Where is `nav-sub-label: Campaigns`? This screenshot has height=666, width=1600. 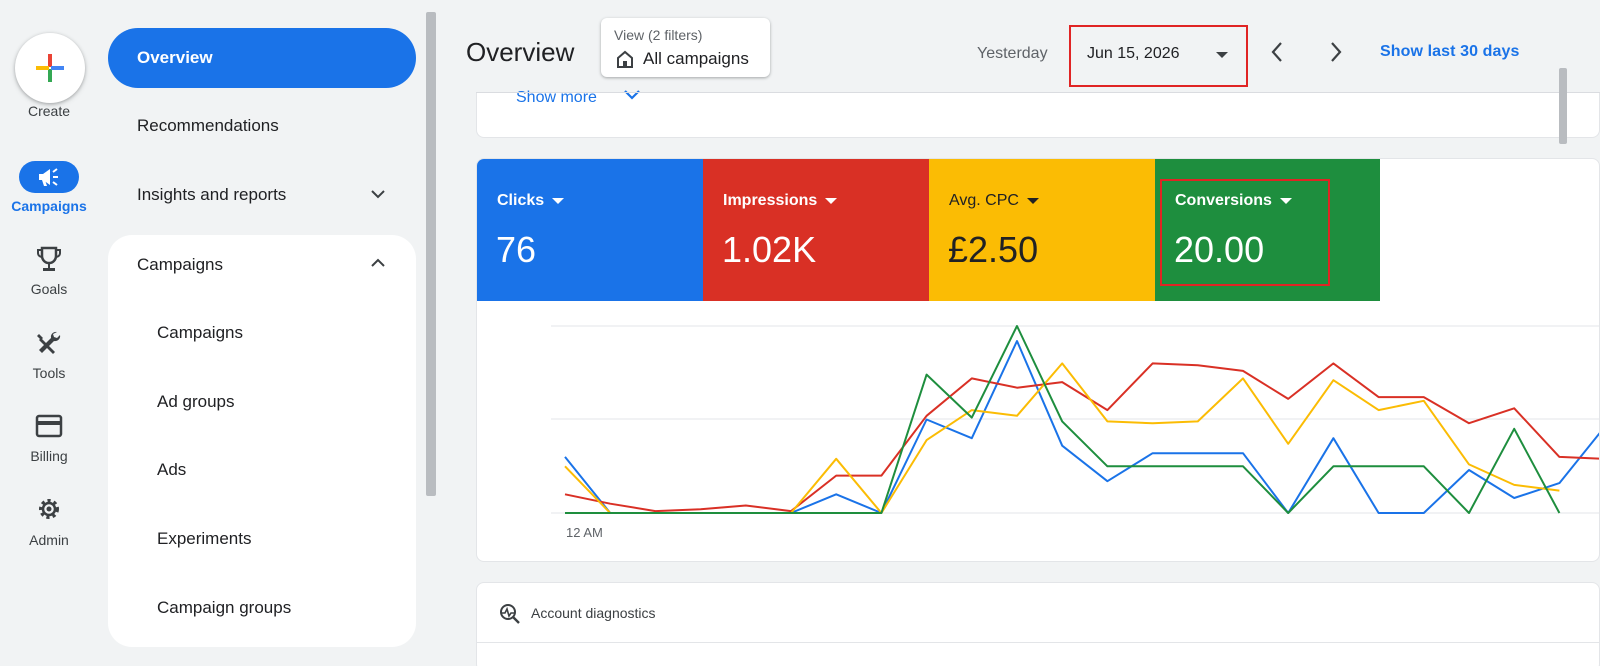
nav-sub-label: Campaigns is located at coordinates (200, 332).